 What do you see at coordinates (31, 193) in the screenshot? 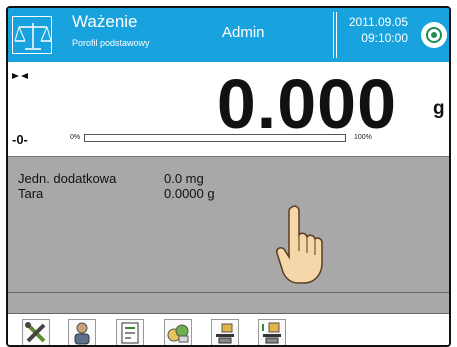
I see `info-label: Tara` at bounding box center [31, 193].